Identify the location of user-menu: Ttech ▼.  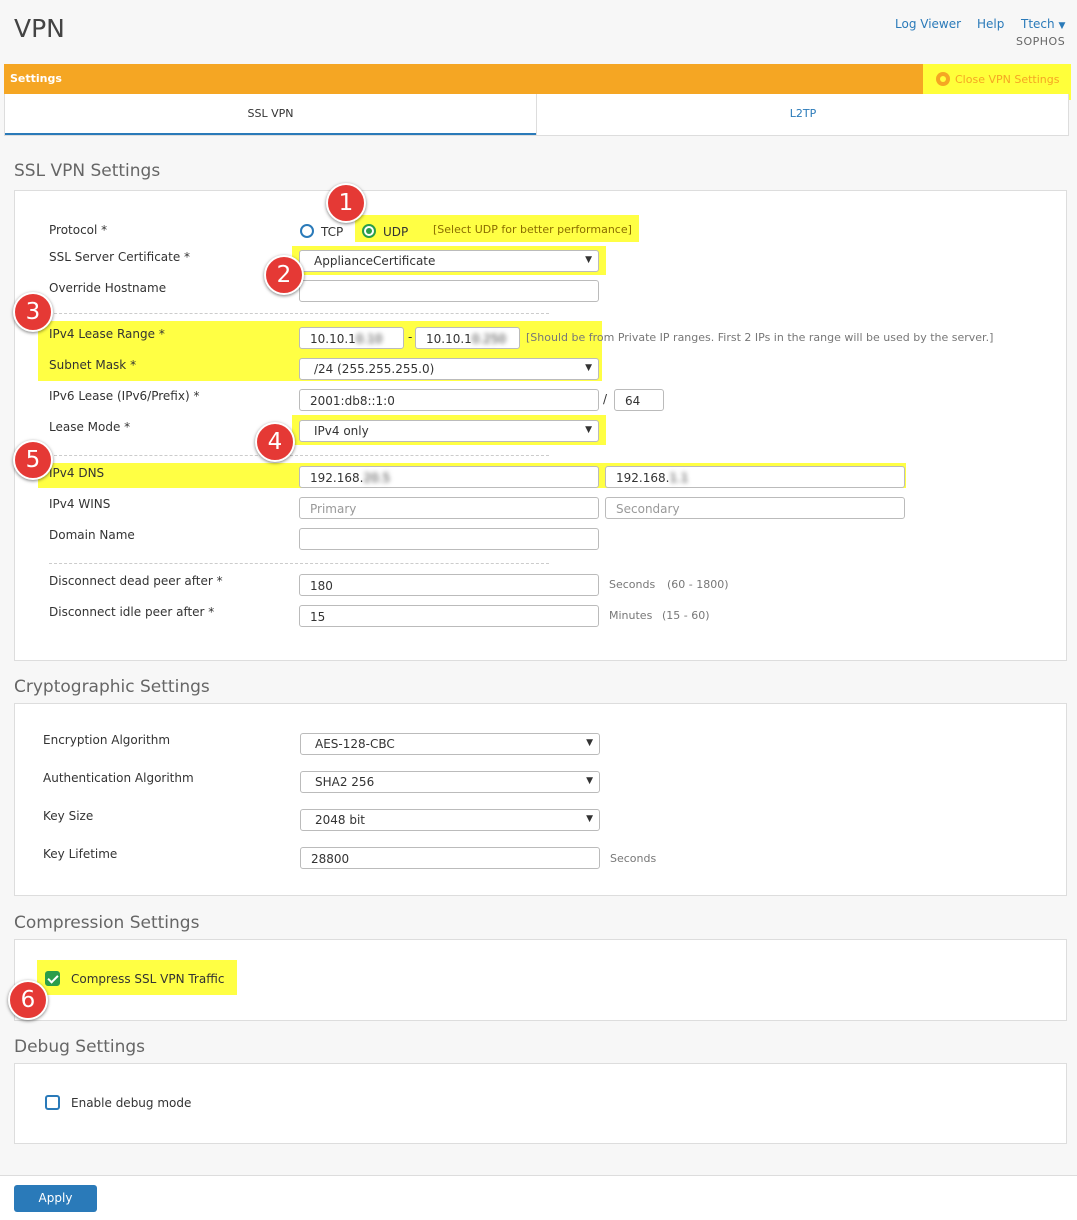
(1043, 24).